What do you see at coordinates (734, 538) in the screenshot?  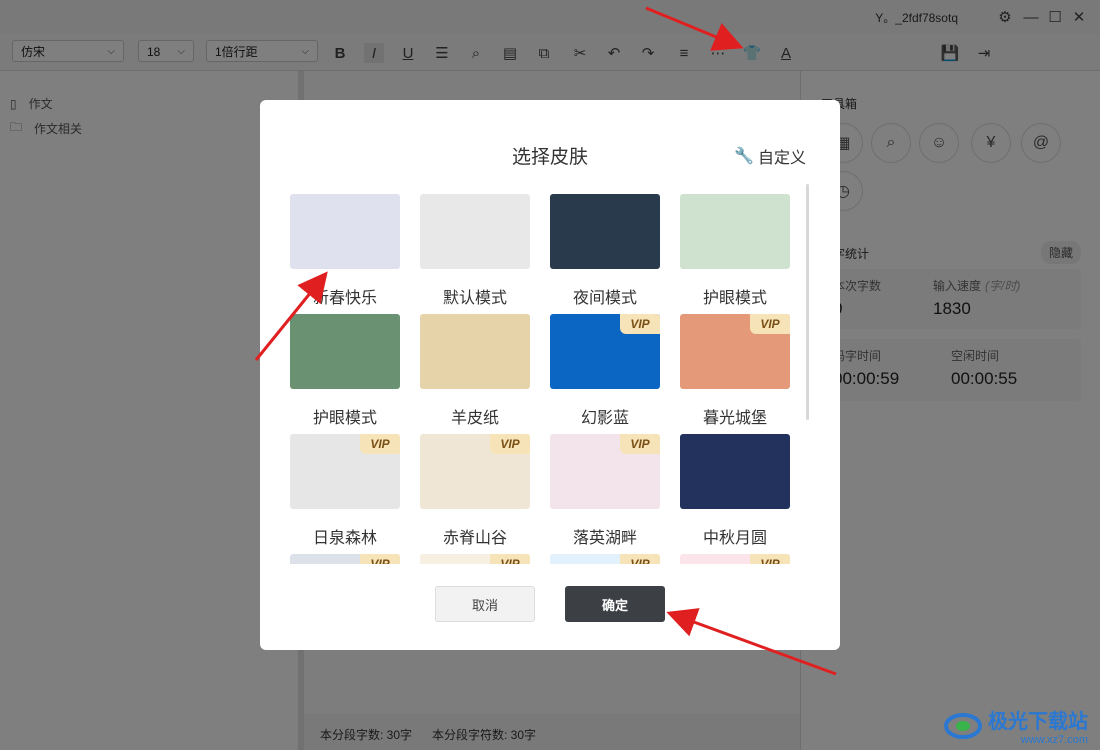 I see `skin-label: 中秋月圆` at bounding box center [734, 538].